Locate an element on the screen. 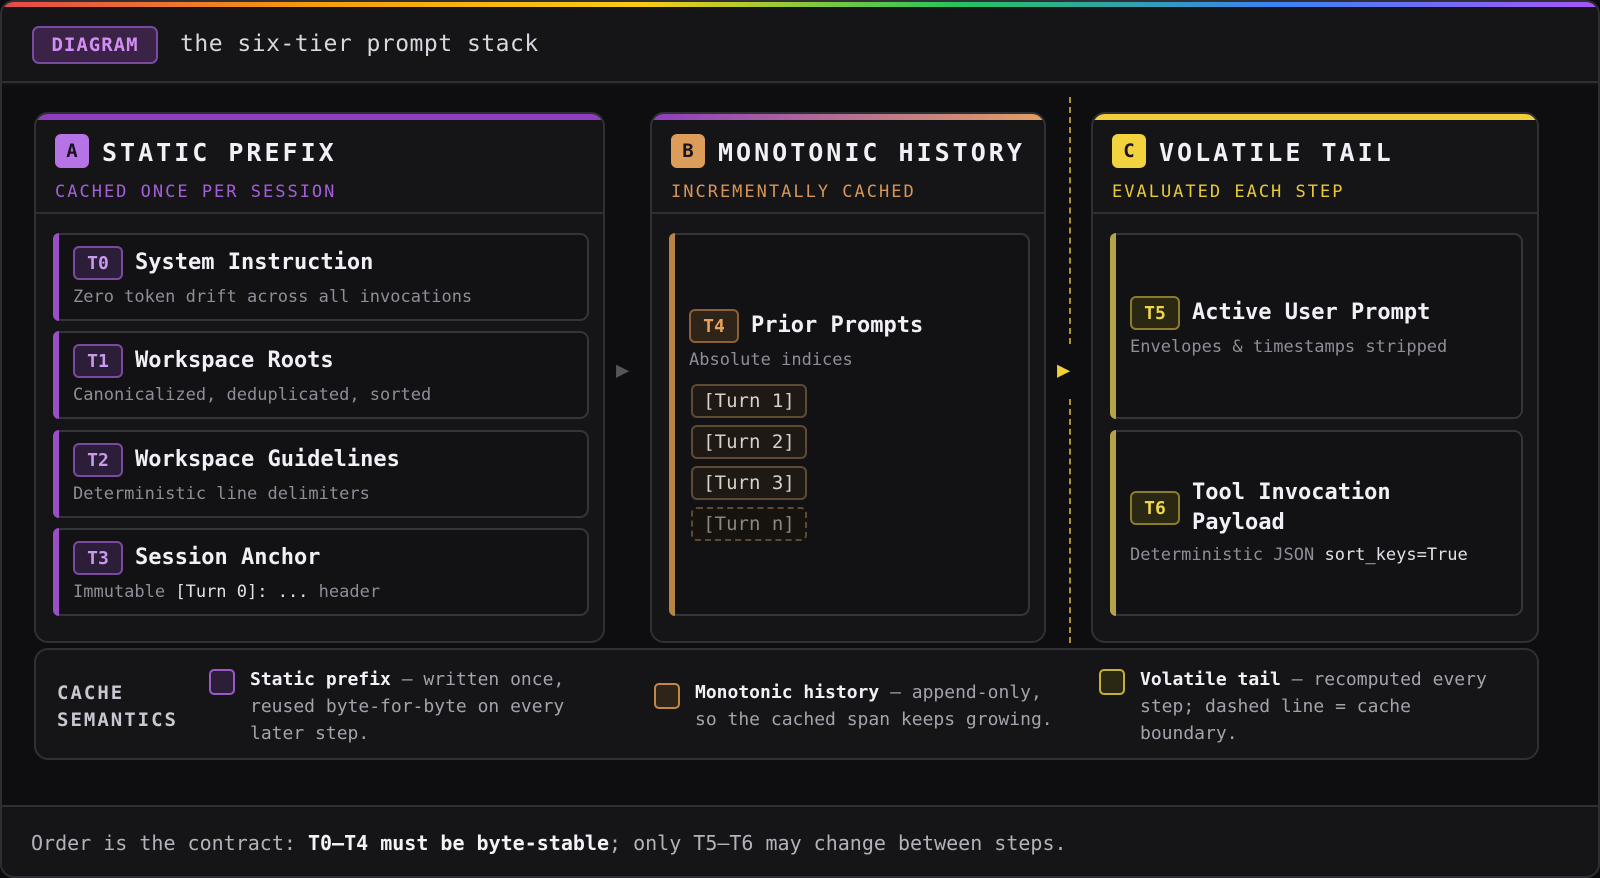  tier-badge: T2 is located at coordinates (98, 460).